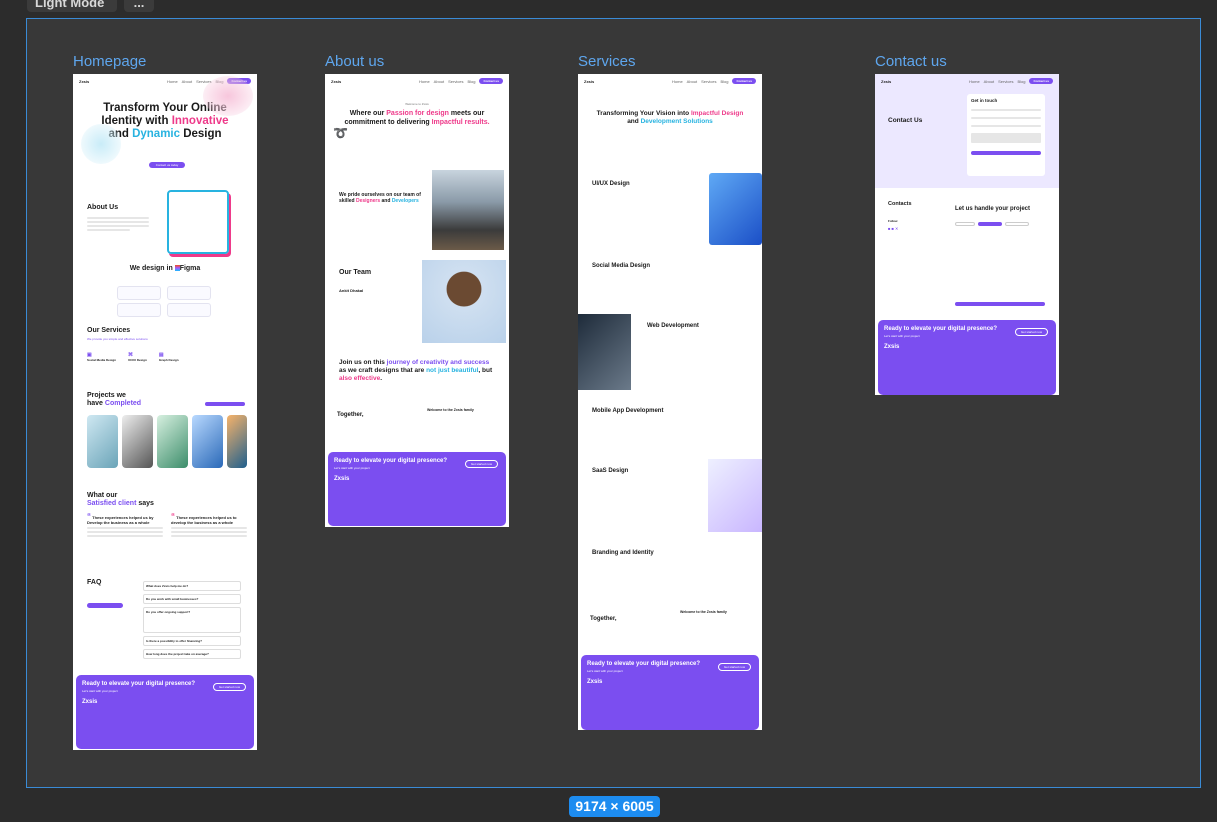 Image resolution: width=1217 pixels, height=822 pixels. Describe the element at coordinates (363, 362) in the screenshot. I see `join-1a: Join us on this` at that location.